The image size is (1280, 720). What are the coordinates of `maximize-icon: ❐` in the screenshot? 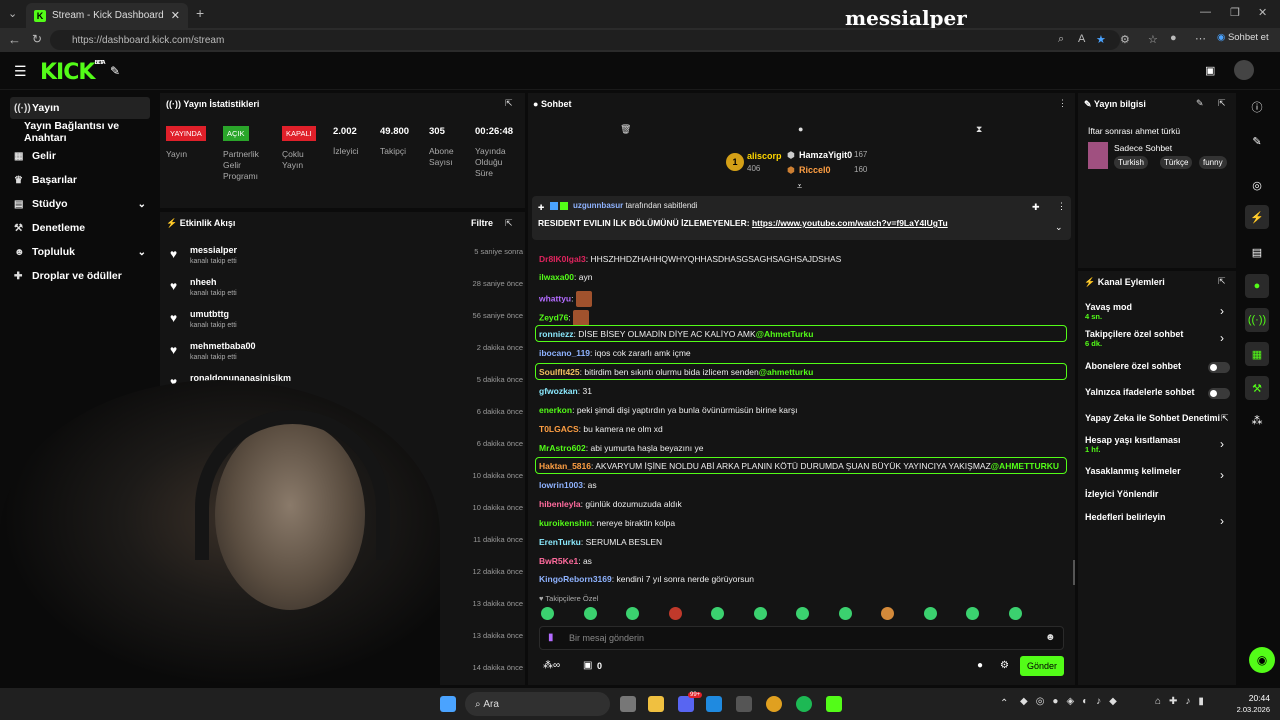 It's located at (1235, 12).